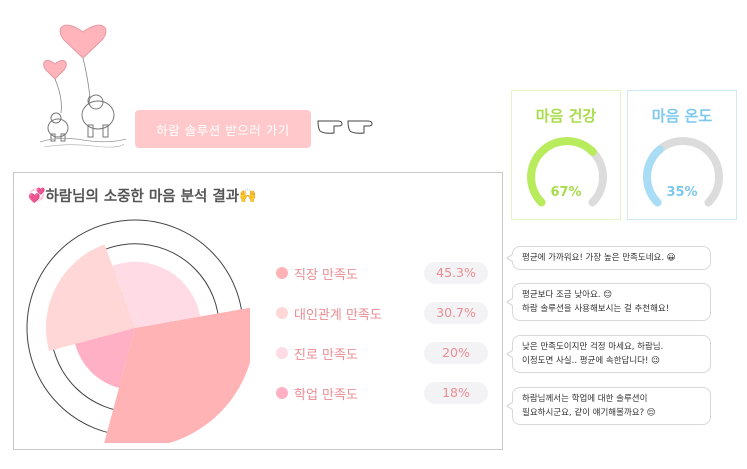 The height and width of the screenshot is (469, 747). I want to click on mind-health-title: 마음 건강, so click(566, 116).